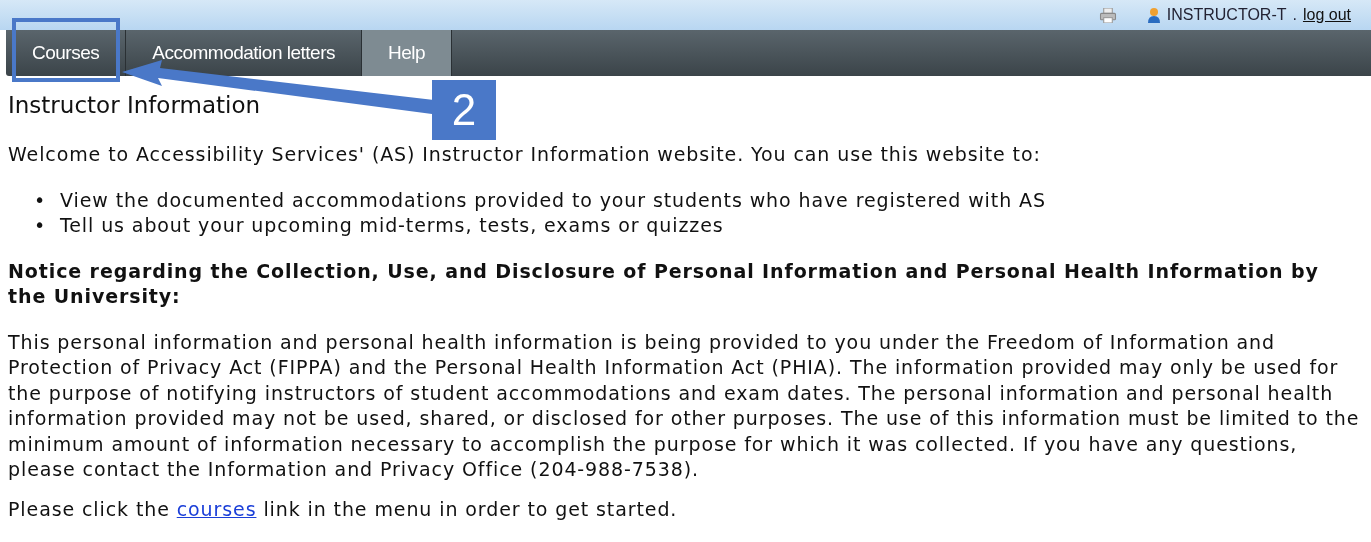 The width and height of the screenshot is (1371, 542). What do you see at coordinates (664, 283) in the screenshot?
I see `notice-title: Notice regarding the Collection, Use, and Disclosure of Personal Information and Personal Health Information by the University:` at bounding box center [664, 283].